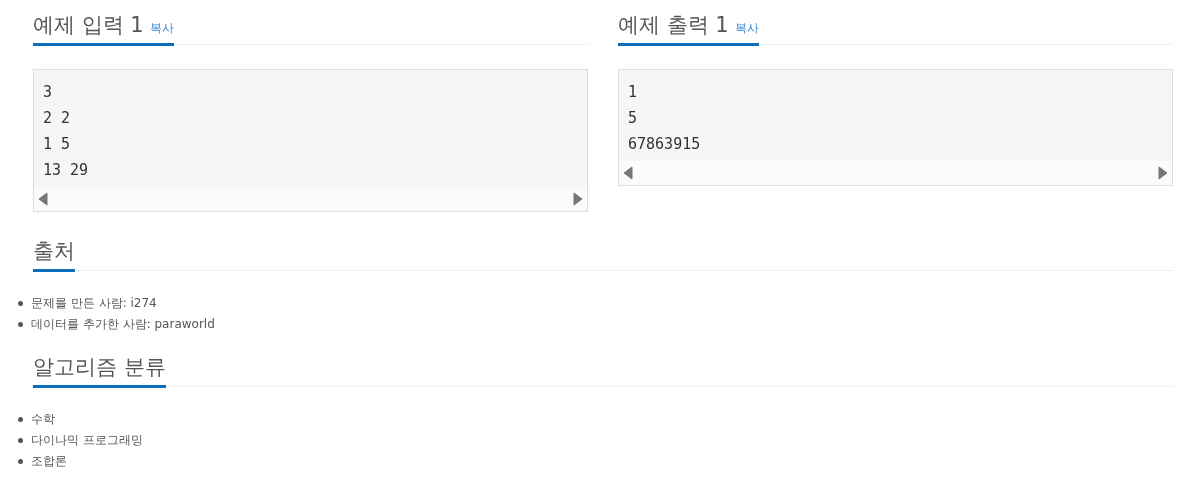 The height and width of the screenshot is (492, 1194). What do you see at coordinates (310, 128) in the screenshot?
I see `sample-text: 3 2 2 1 5 13 29` at bounding box center [310, 128].